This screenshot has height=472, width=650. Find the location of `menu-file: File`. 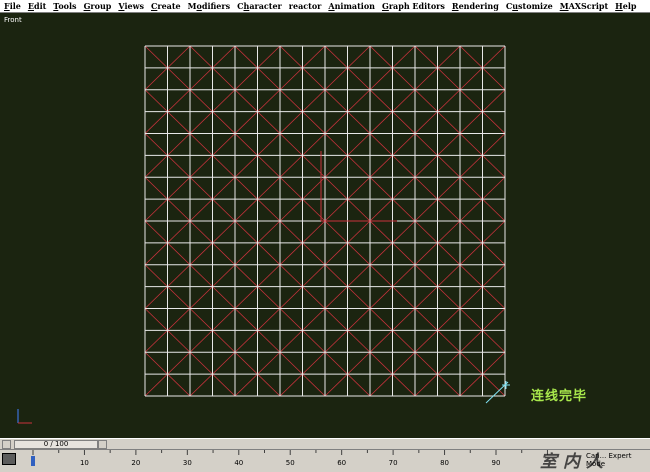

menu-file: File is located at coordinates (12, 6).